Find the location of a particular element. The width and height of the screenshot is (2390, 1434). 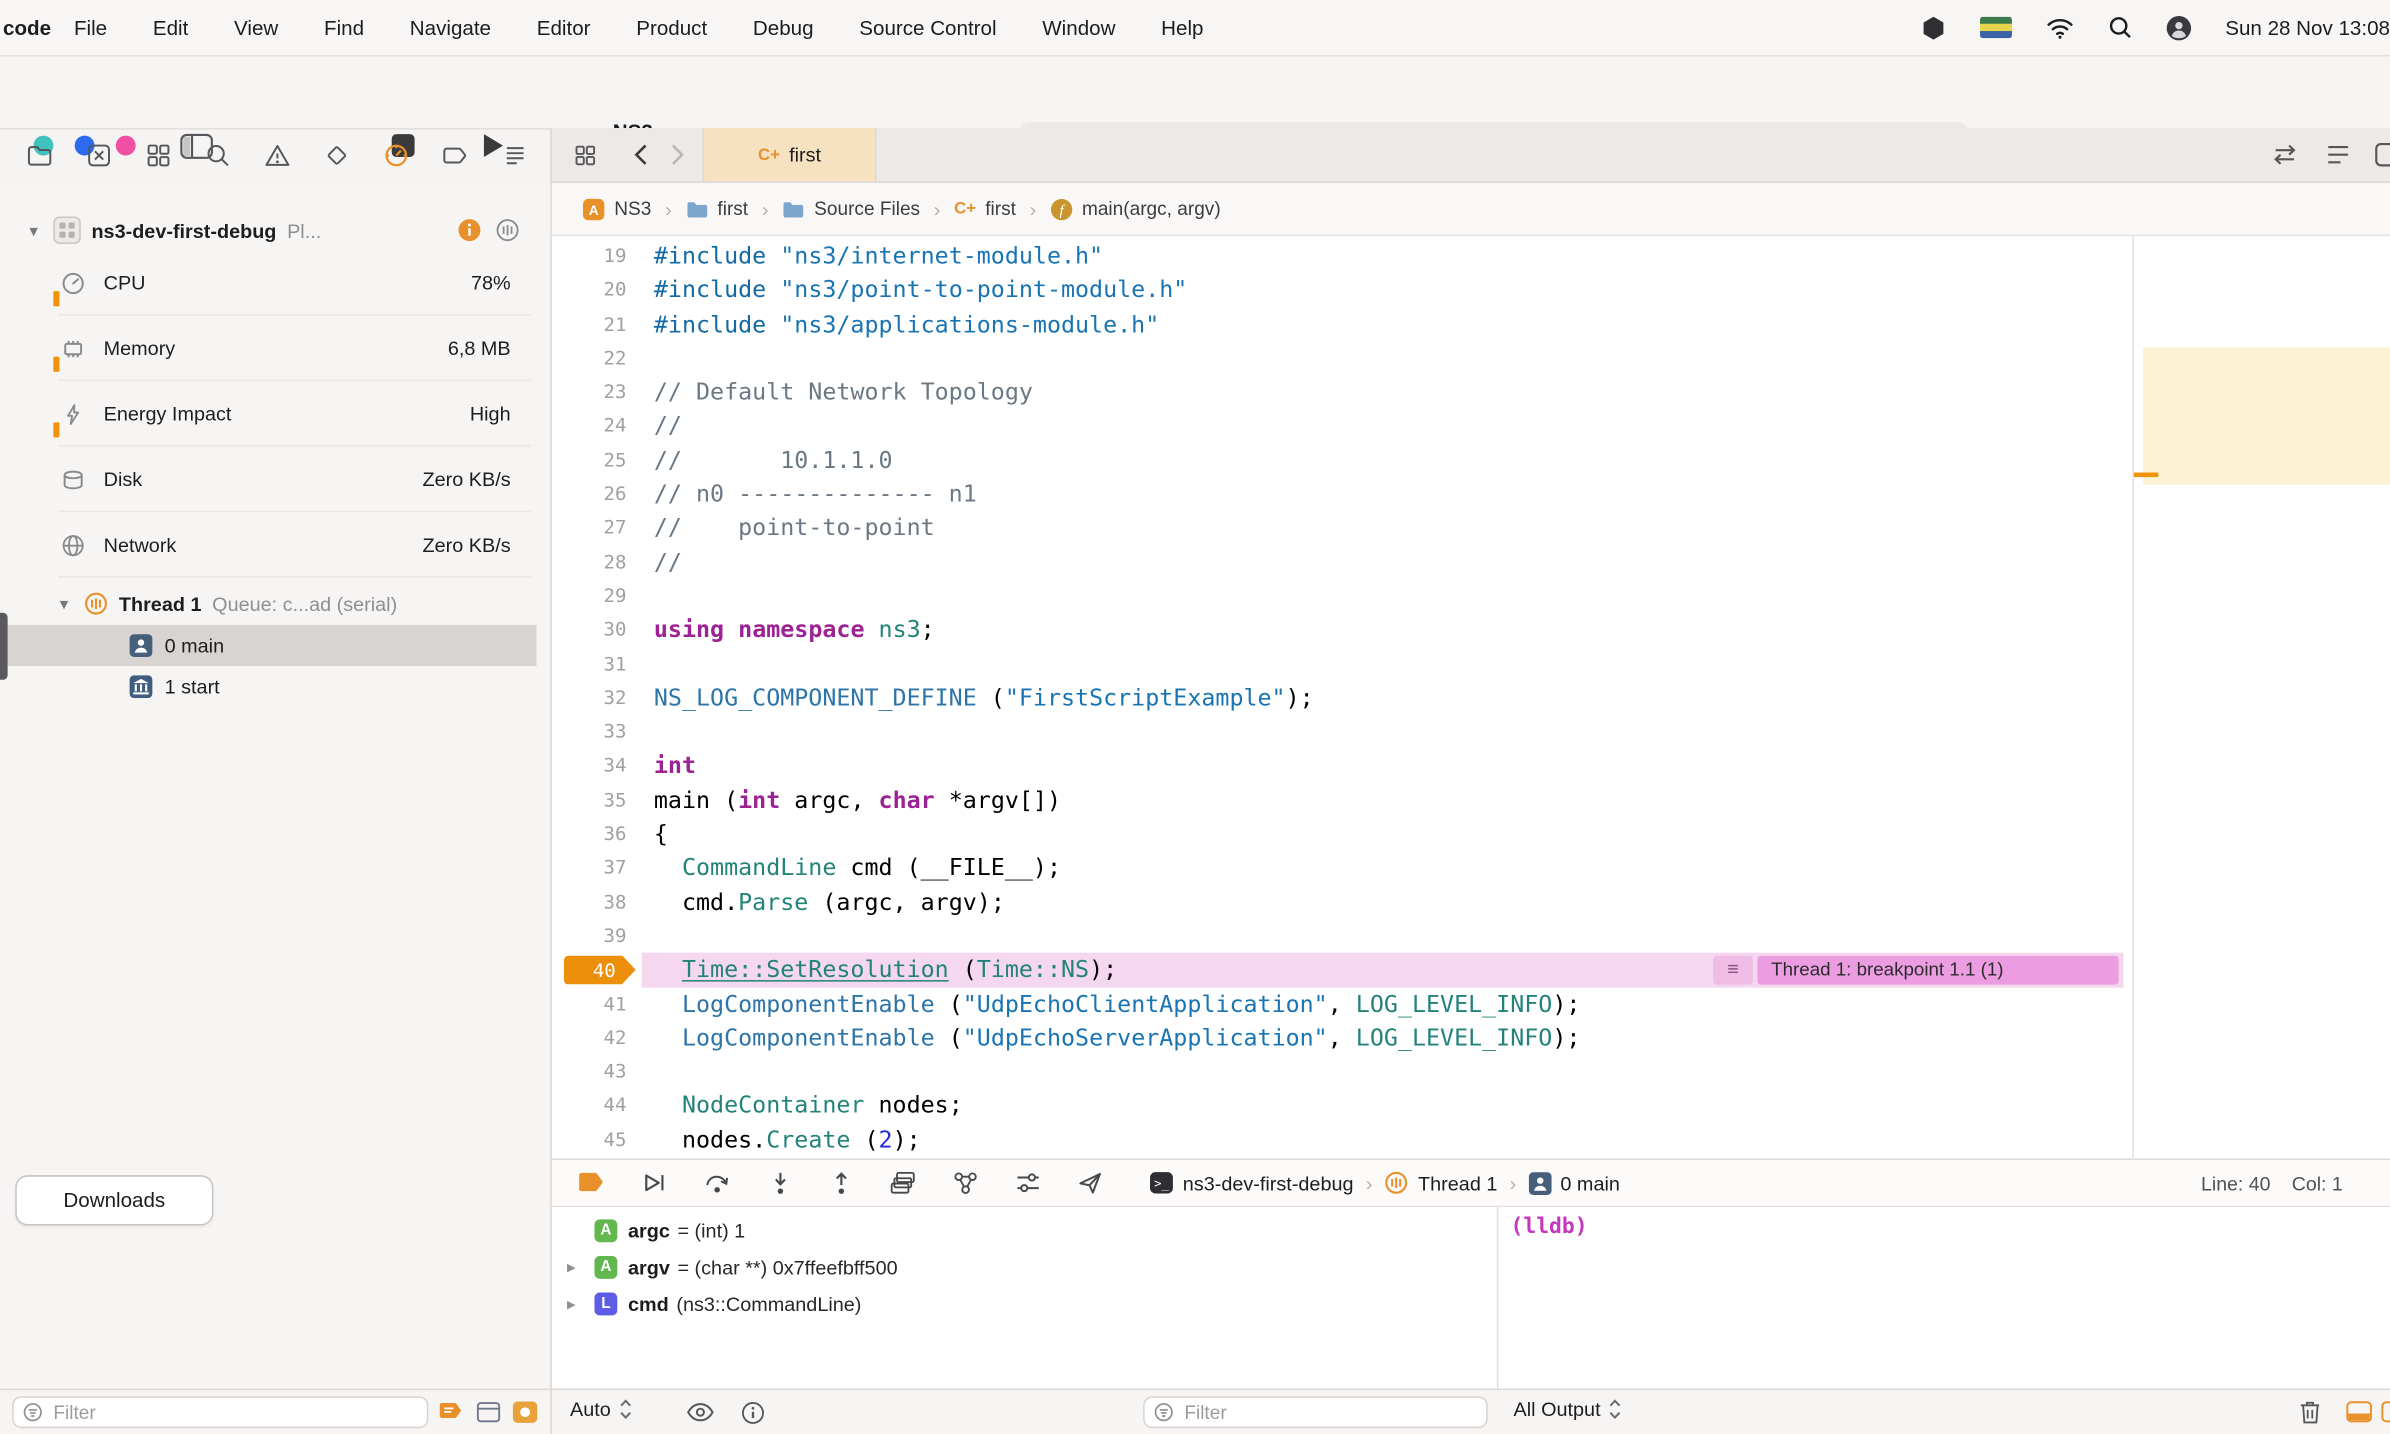

line-number-40: 40 is located at coordinates (597, 970).